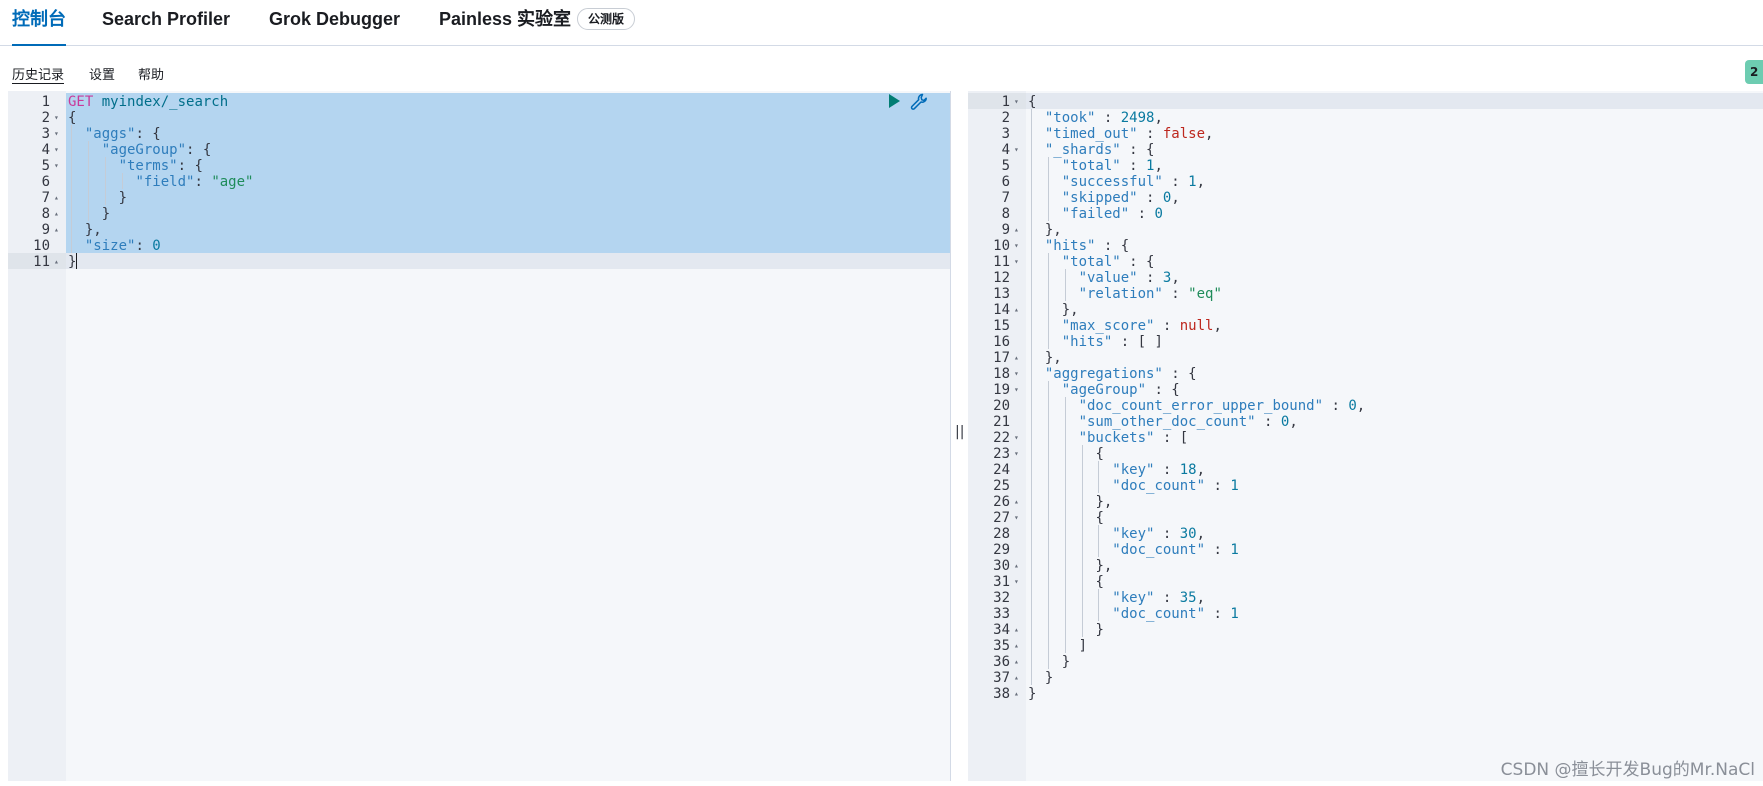  What do you see at coordinates (232, 182) in the screenshot?
I see `code-token: "age"` at bounding box center [232, 182].